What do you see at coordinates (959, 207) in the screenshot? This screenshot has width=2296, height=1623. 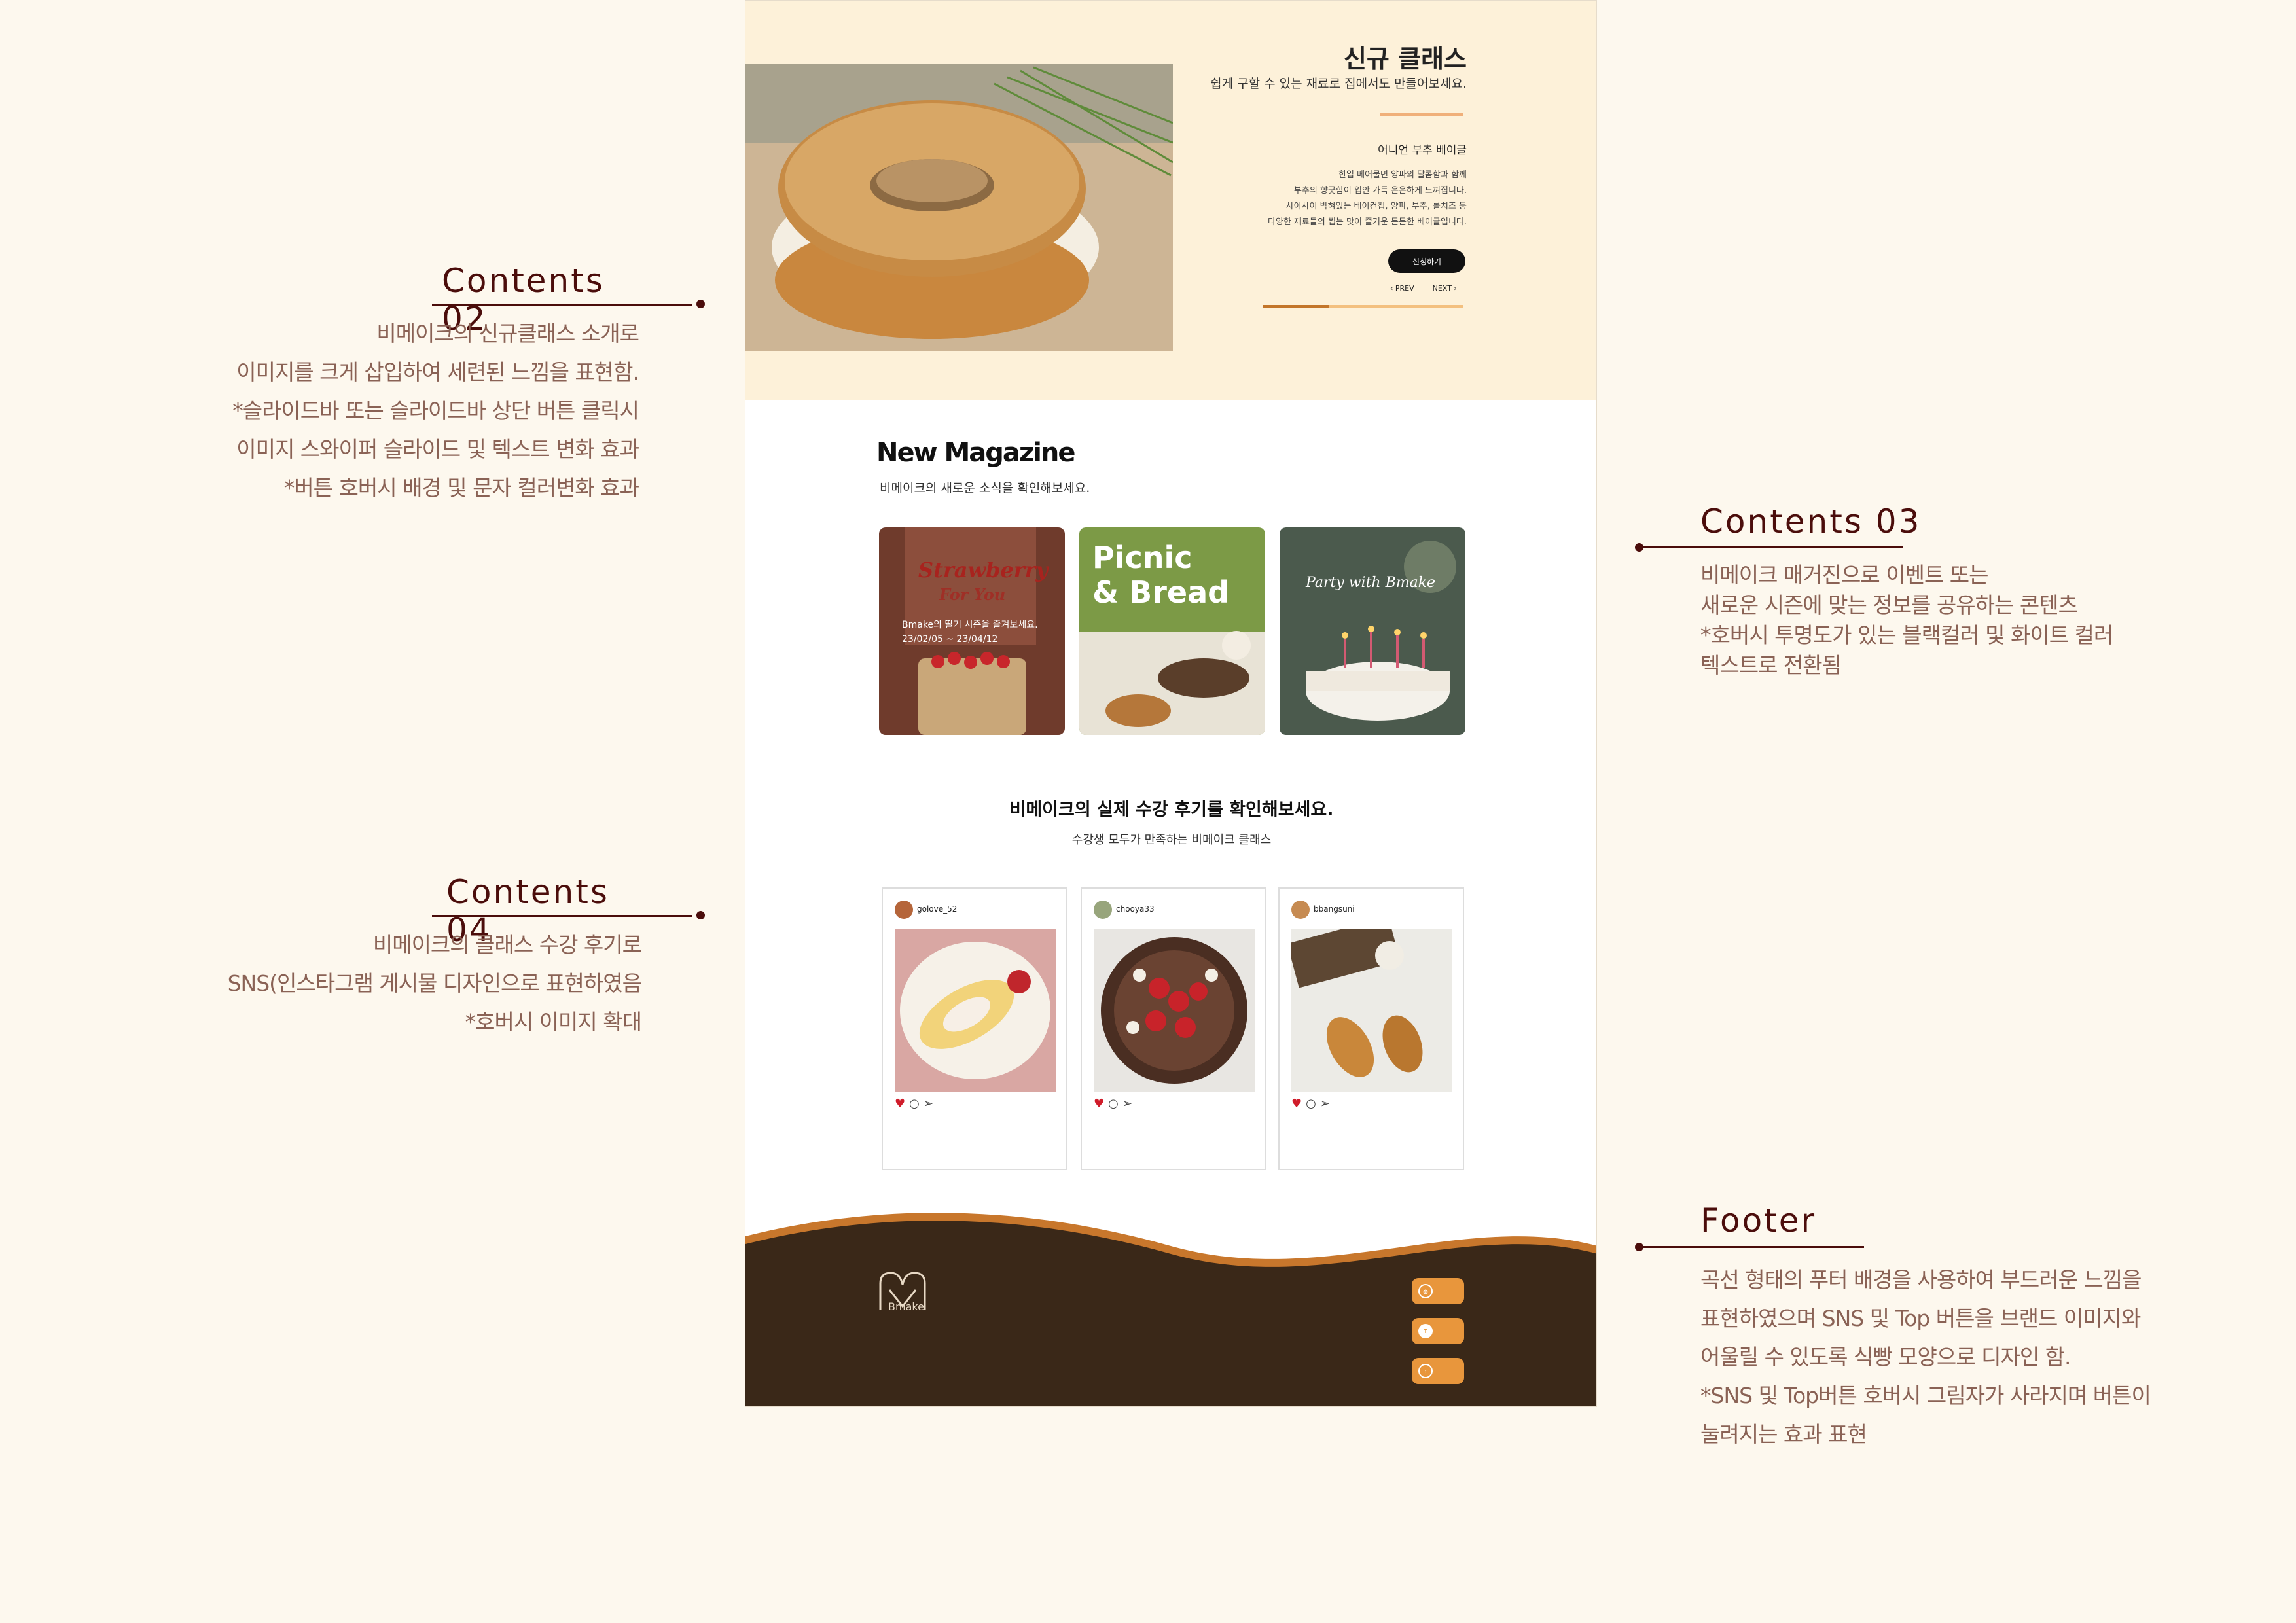 I see `bagel-photo` at bounding box center [959, 207].